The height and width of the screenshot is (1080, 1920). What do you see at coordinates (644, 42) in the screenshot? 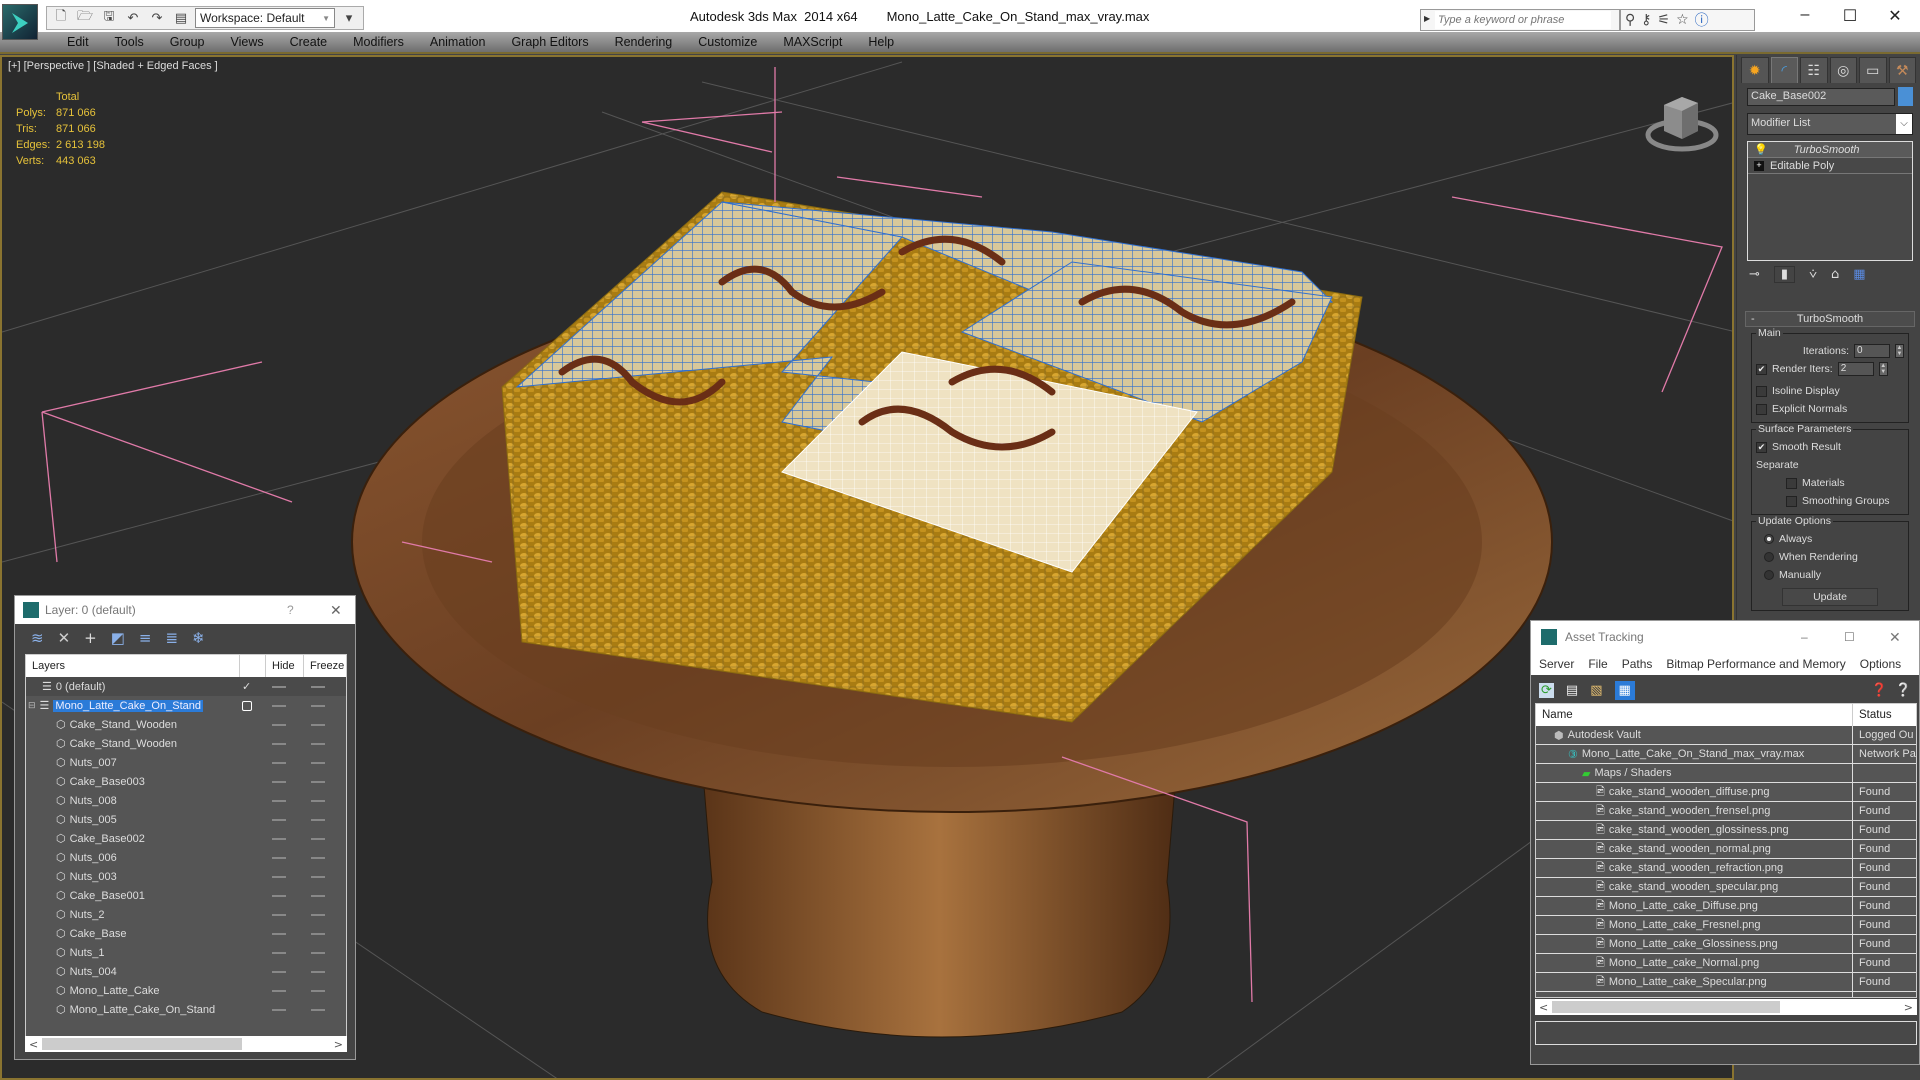
I see `menu-rendering: Rendering` at bounding box center [644, 42].